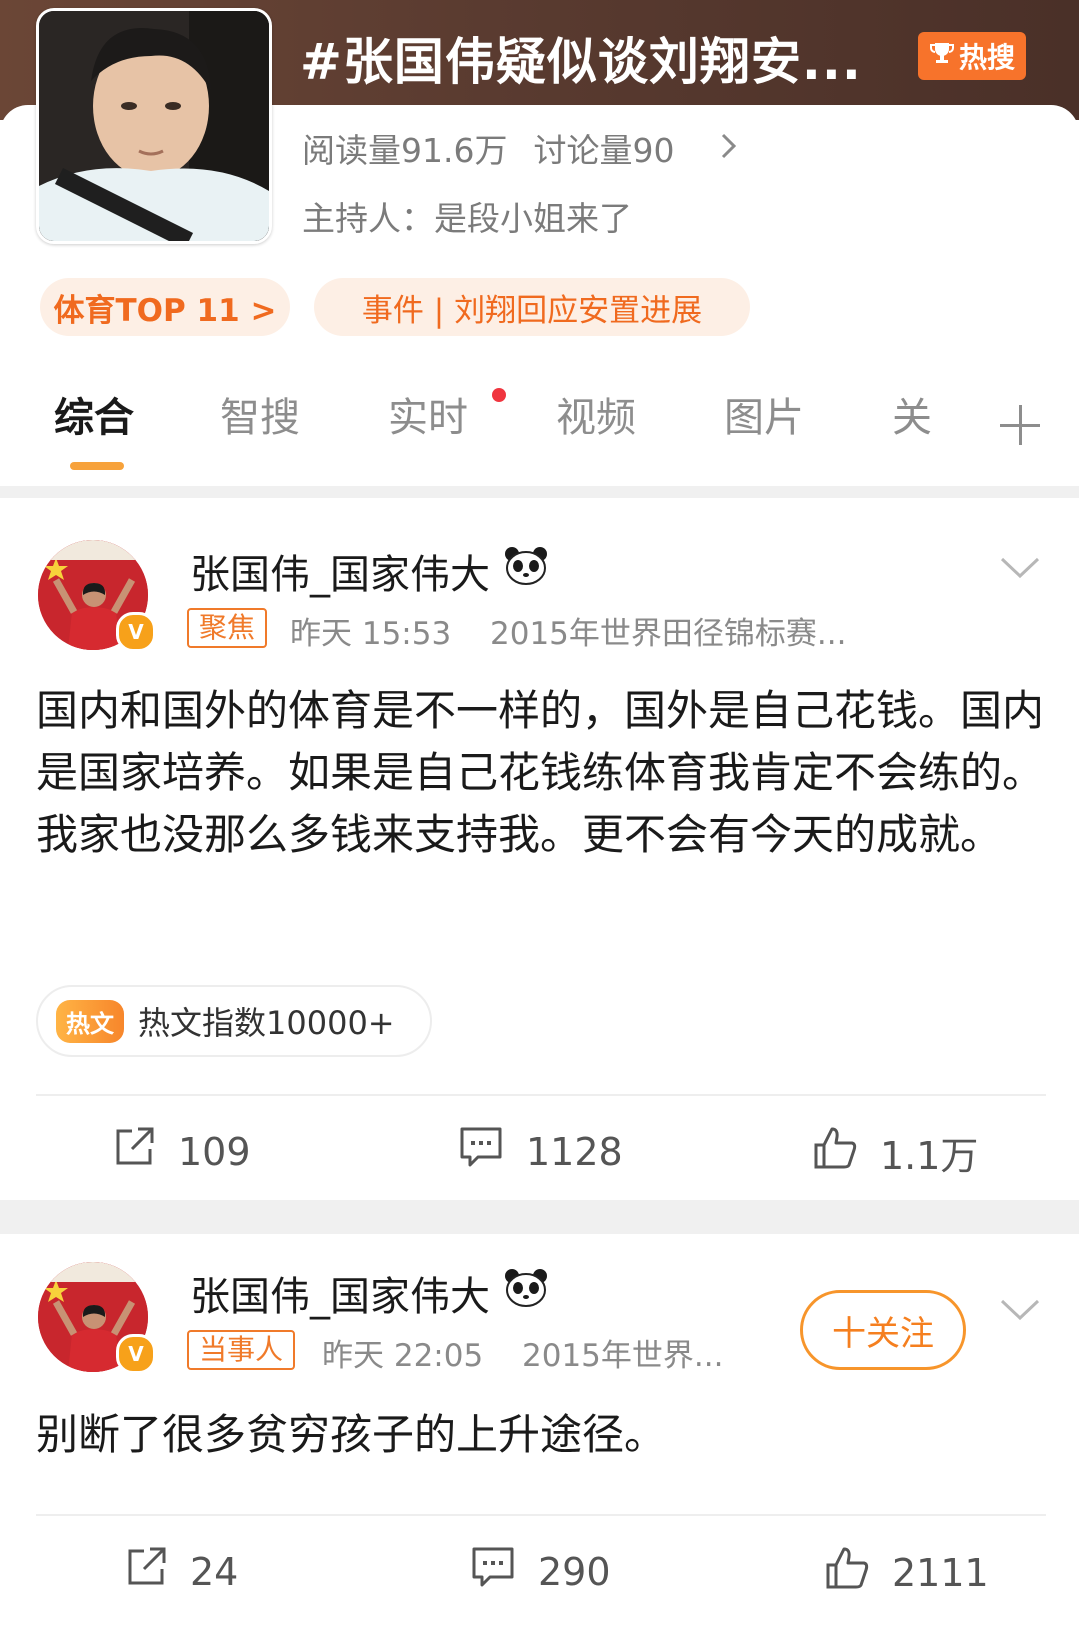 The height and width of the screenshot is (1628, 1079). Describe the element at coordinates (266, 1023) in the screenshot. I see `hot-index-text: 热文指数10000+` at that location.